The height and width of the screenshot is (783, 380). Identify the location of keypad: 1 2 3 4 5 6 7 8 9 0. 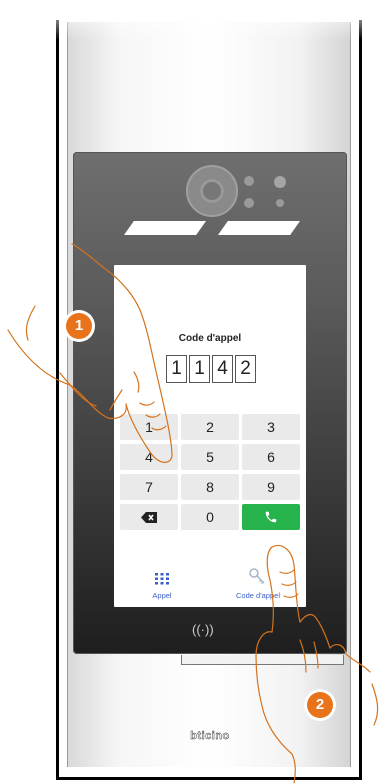
(210, 472).